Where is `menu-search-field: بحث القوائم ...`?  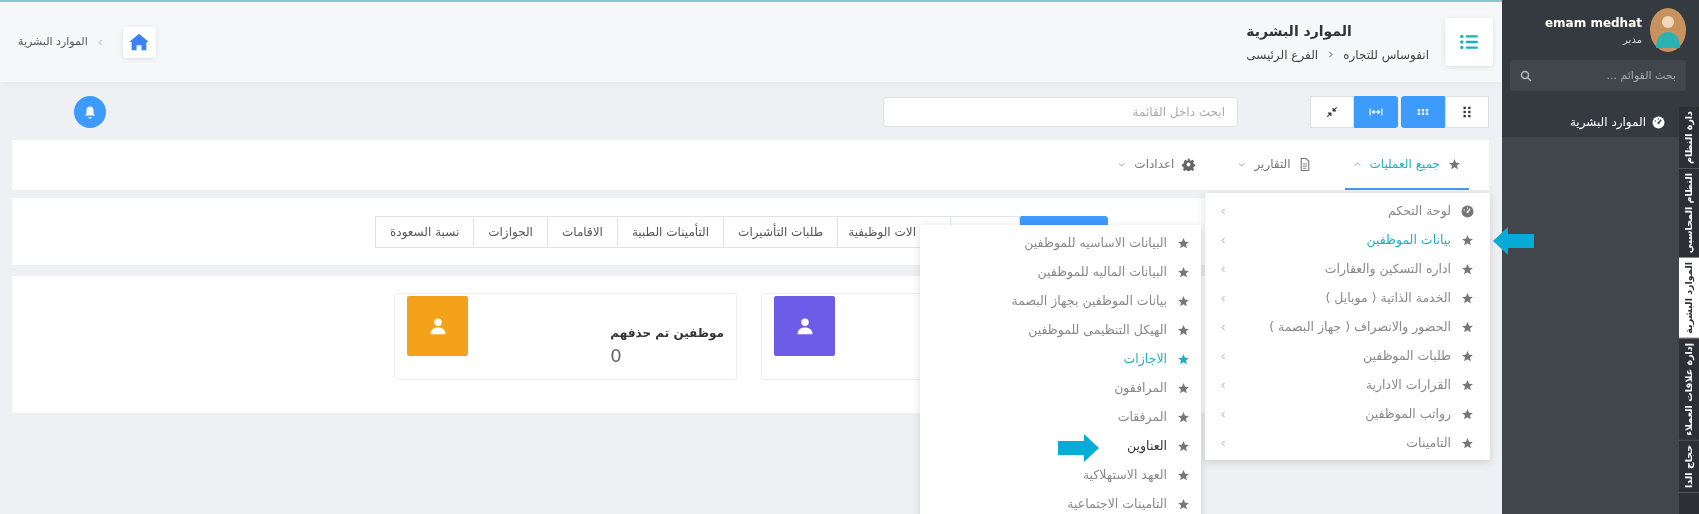 menu-search-field: بحث القوائم ... is located at coordinates (1598, 75).